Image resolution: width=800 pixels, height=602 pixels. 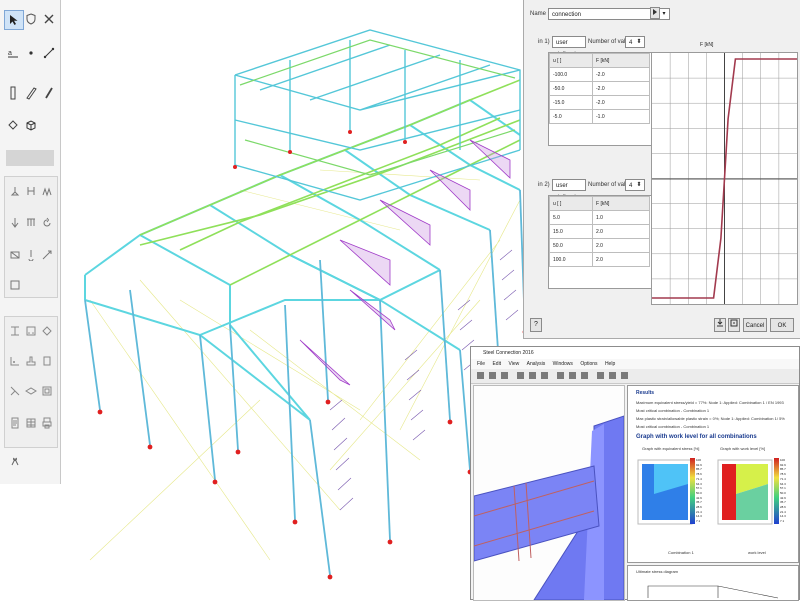 I want to click on help-icon: ?, so click(x=536, y=324).